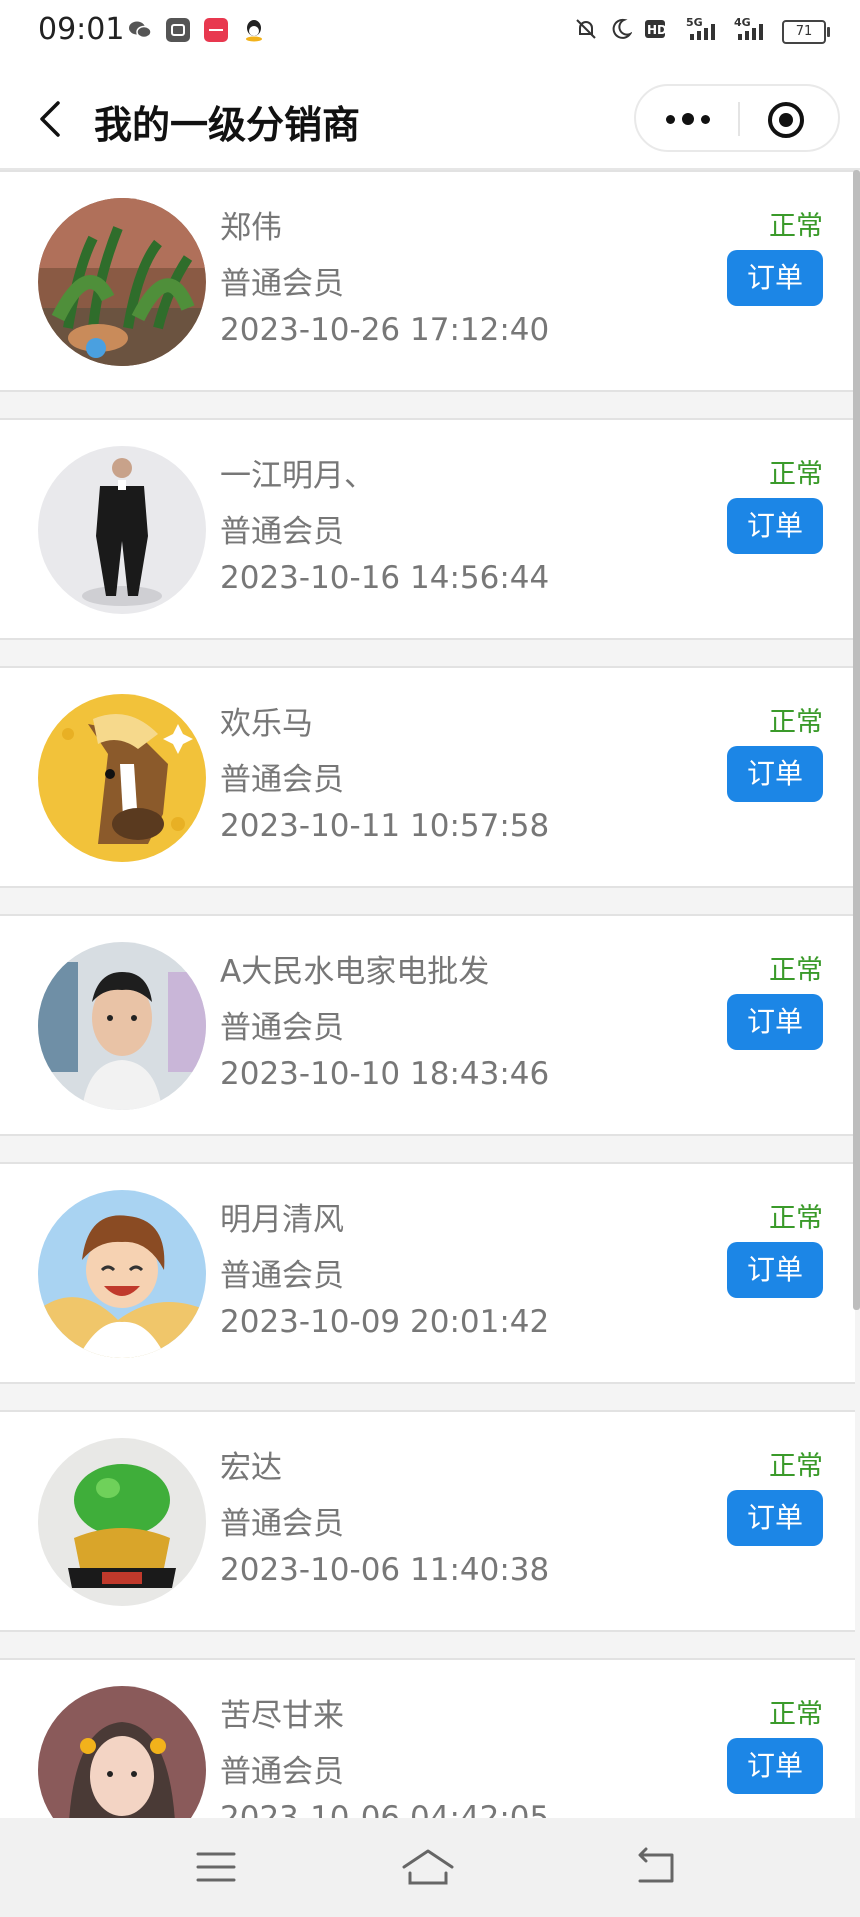 This screenshot has width=860, height=1917. I want to click on menu-button, so click(216, 1867).